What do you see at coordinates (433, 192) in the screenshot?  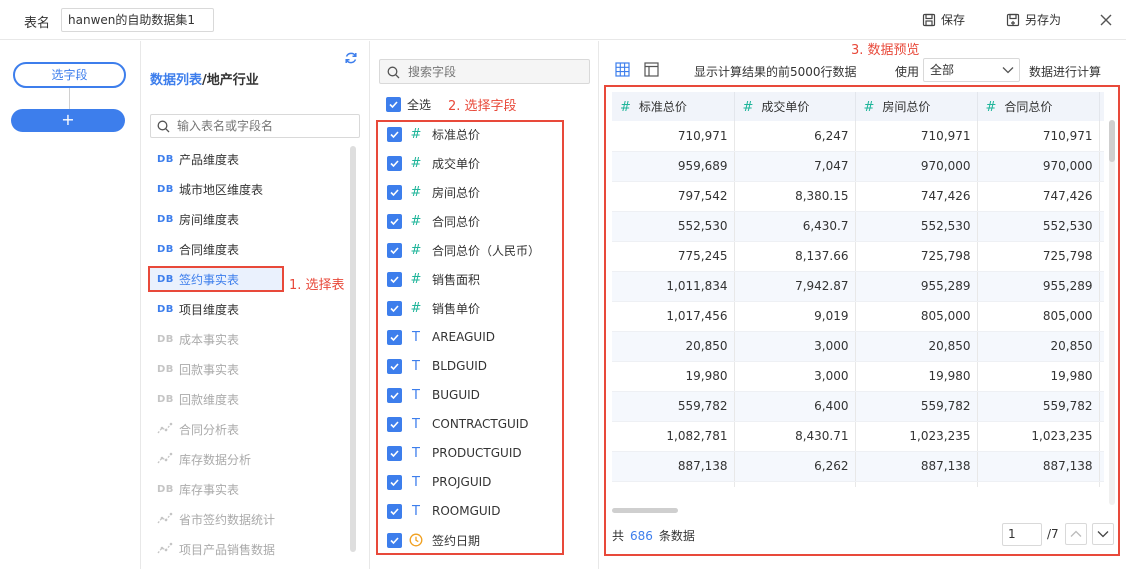 I see `field-list-item: # 房间总价` at bounding box center [433, 192].